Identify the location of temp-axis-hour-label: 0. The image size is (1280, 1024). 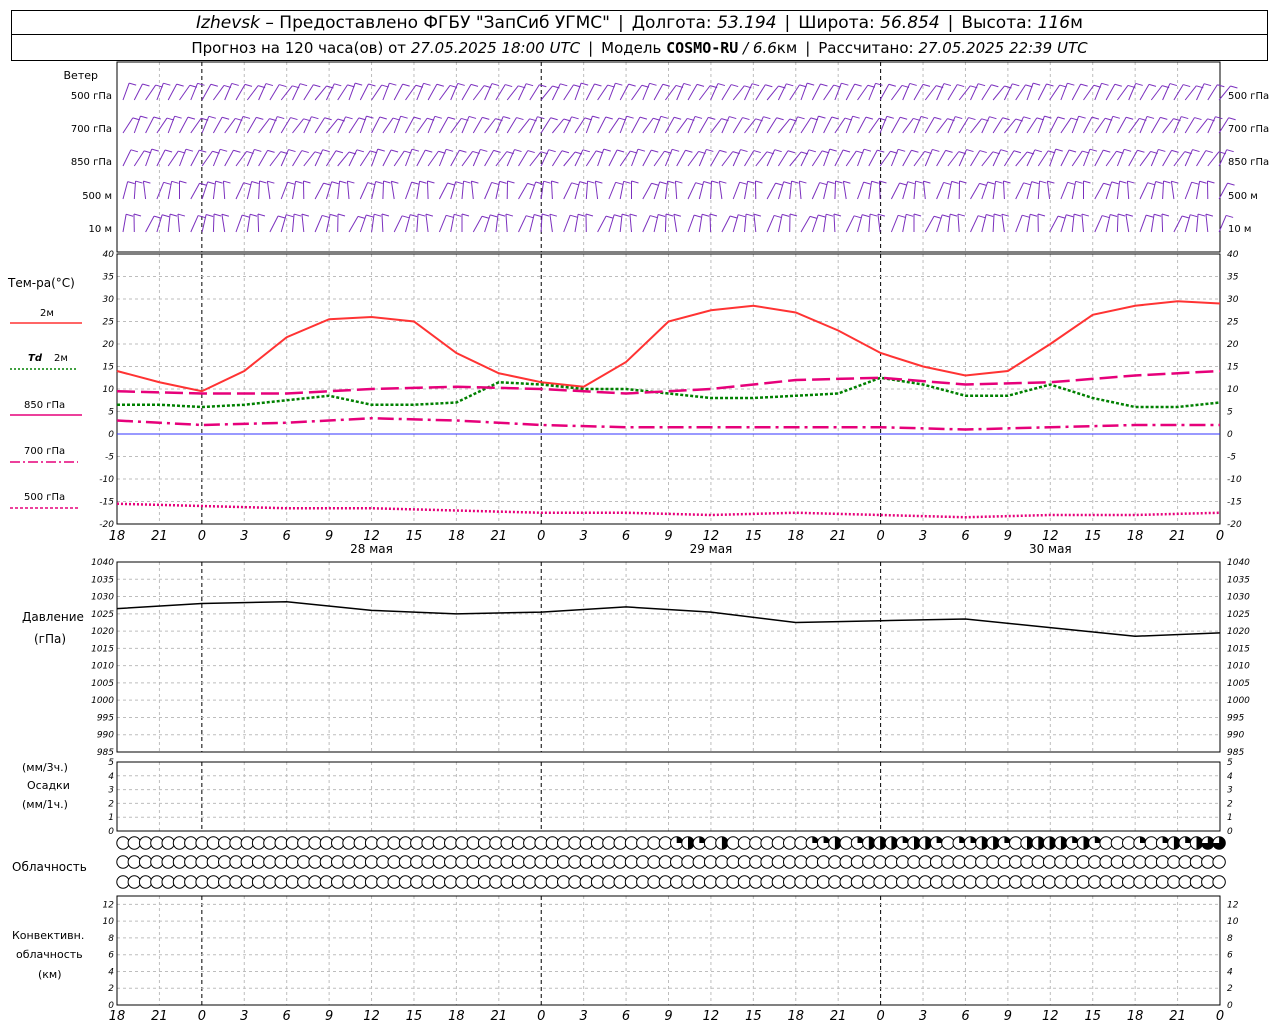
(1220, 536).